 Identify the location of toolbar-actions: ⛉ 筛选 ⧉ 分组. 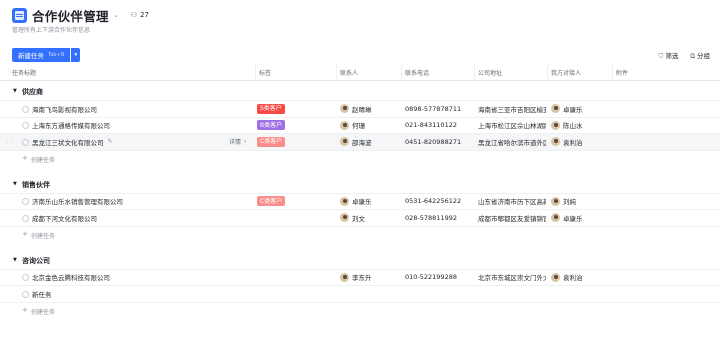
(684, 55).